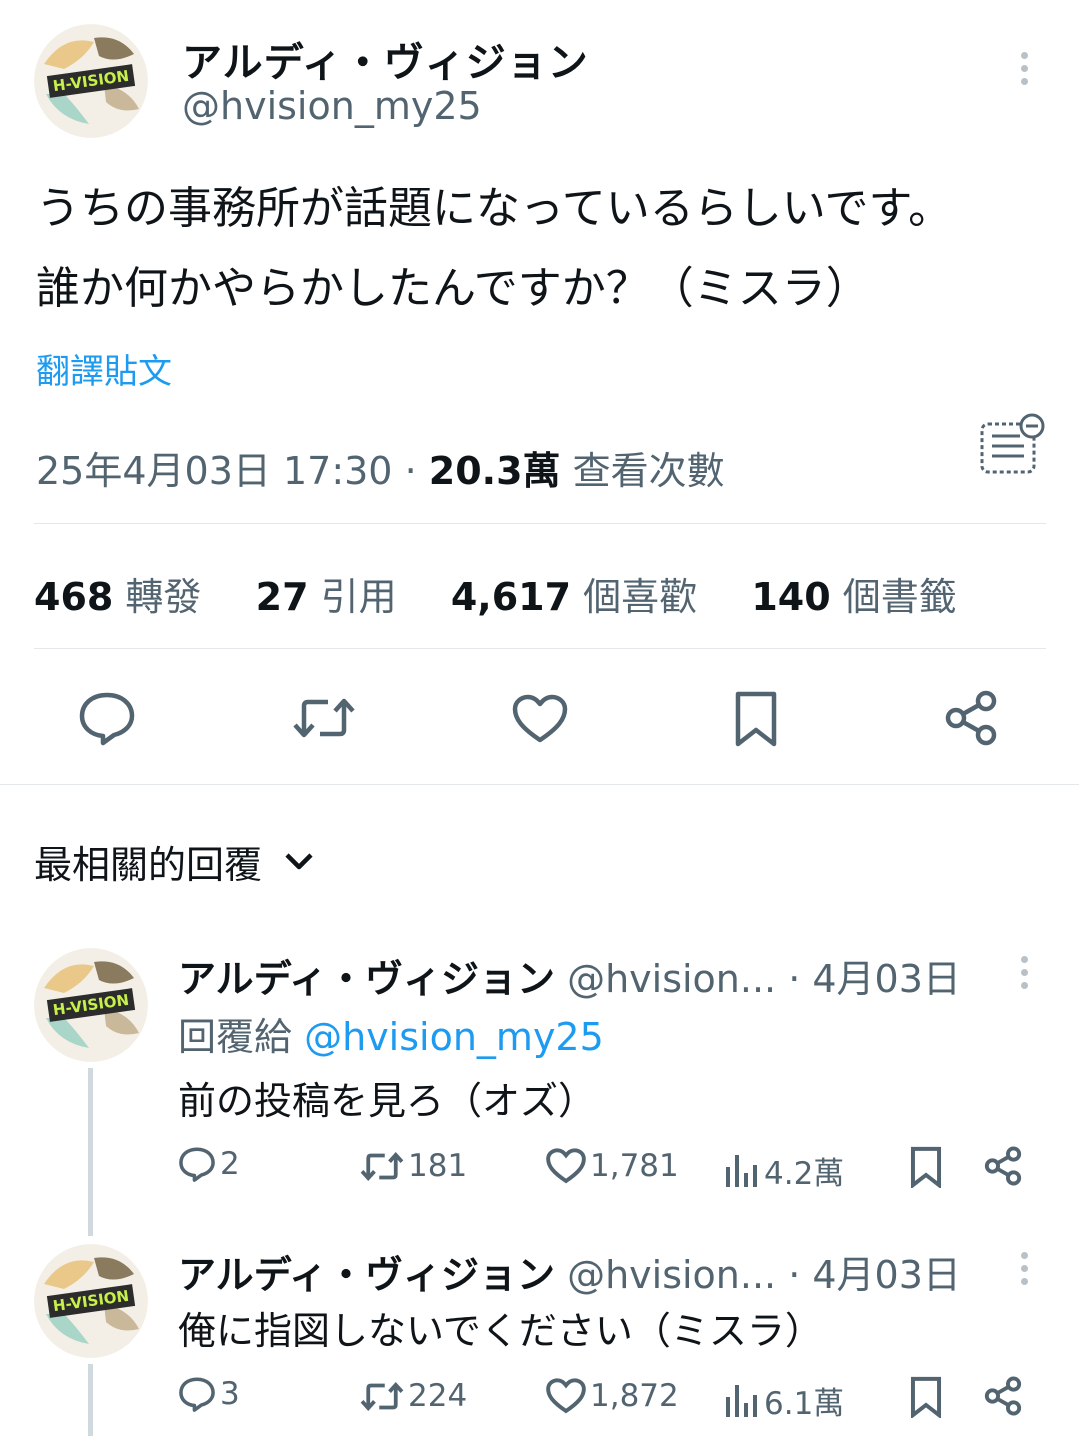 This screenshot has height=1436, width=1079. I want to click on bookmark-button, so click(756, 719).